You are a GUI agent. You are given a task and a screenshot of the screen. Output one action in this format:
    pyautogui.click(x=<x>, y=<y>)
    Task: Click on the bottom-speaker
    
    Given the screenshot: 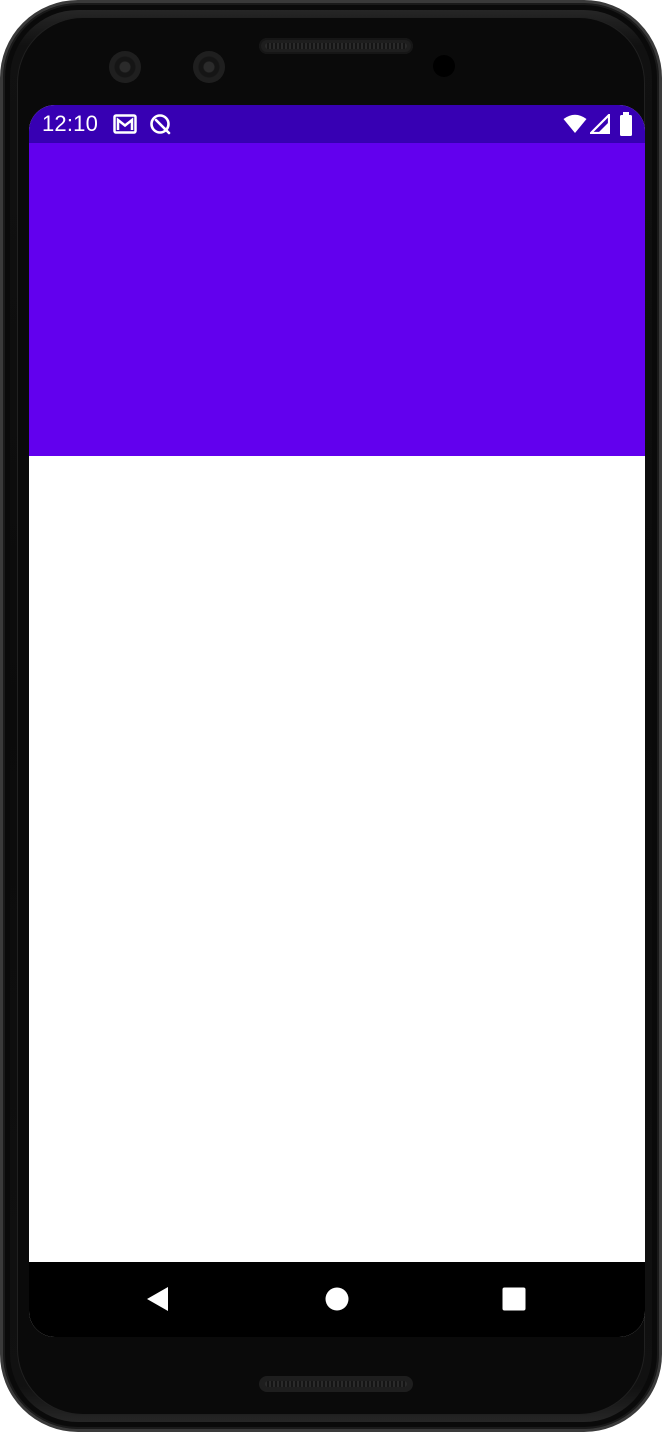 What is the action you would take?
    pyautogui.click(x=336, y=1384)
    